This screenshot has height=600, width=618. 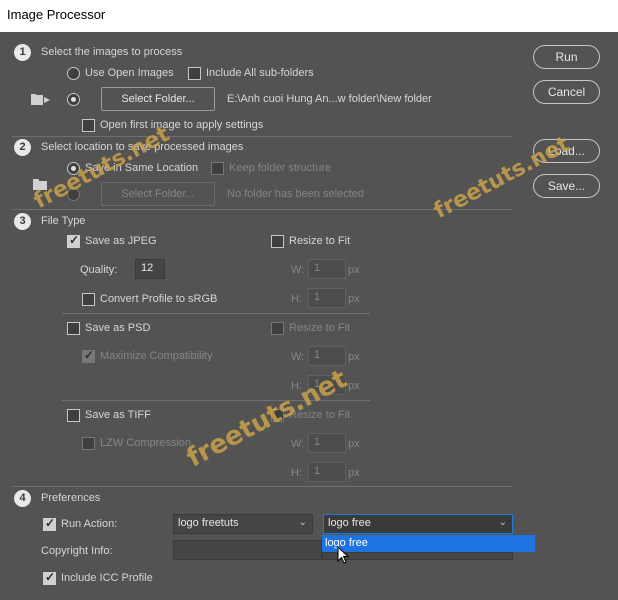 What do you see at coordinates (73, 415) in the screenshot?
I see `save-as-tiff-checkbox` at bounding box center [73, 415].